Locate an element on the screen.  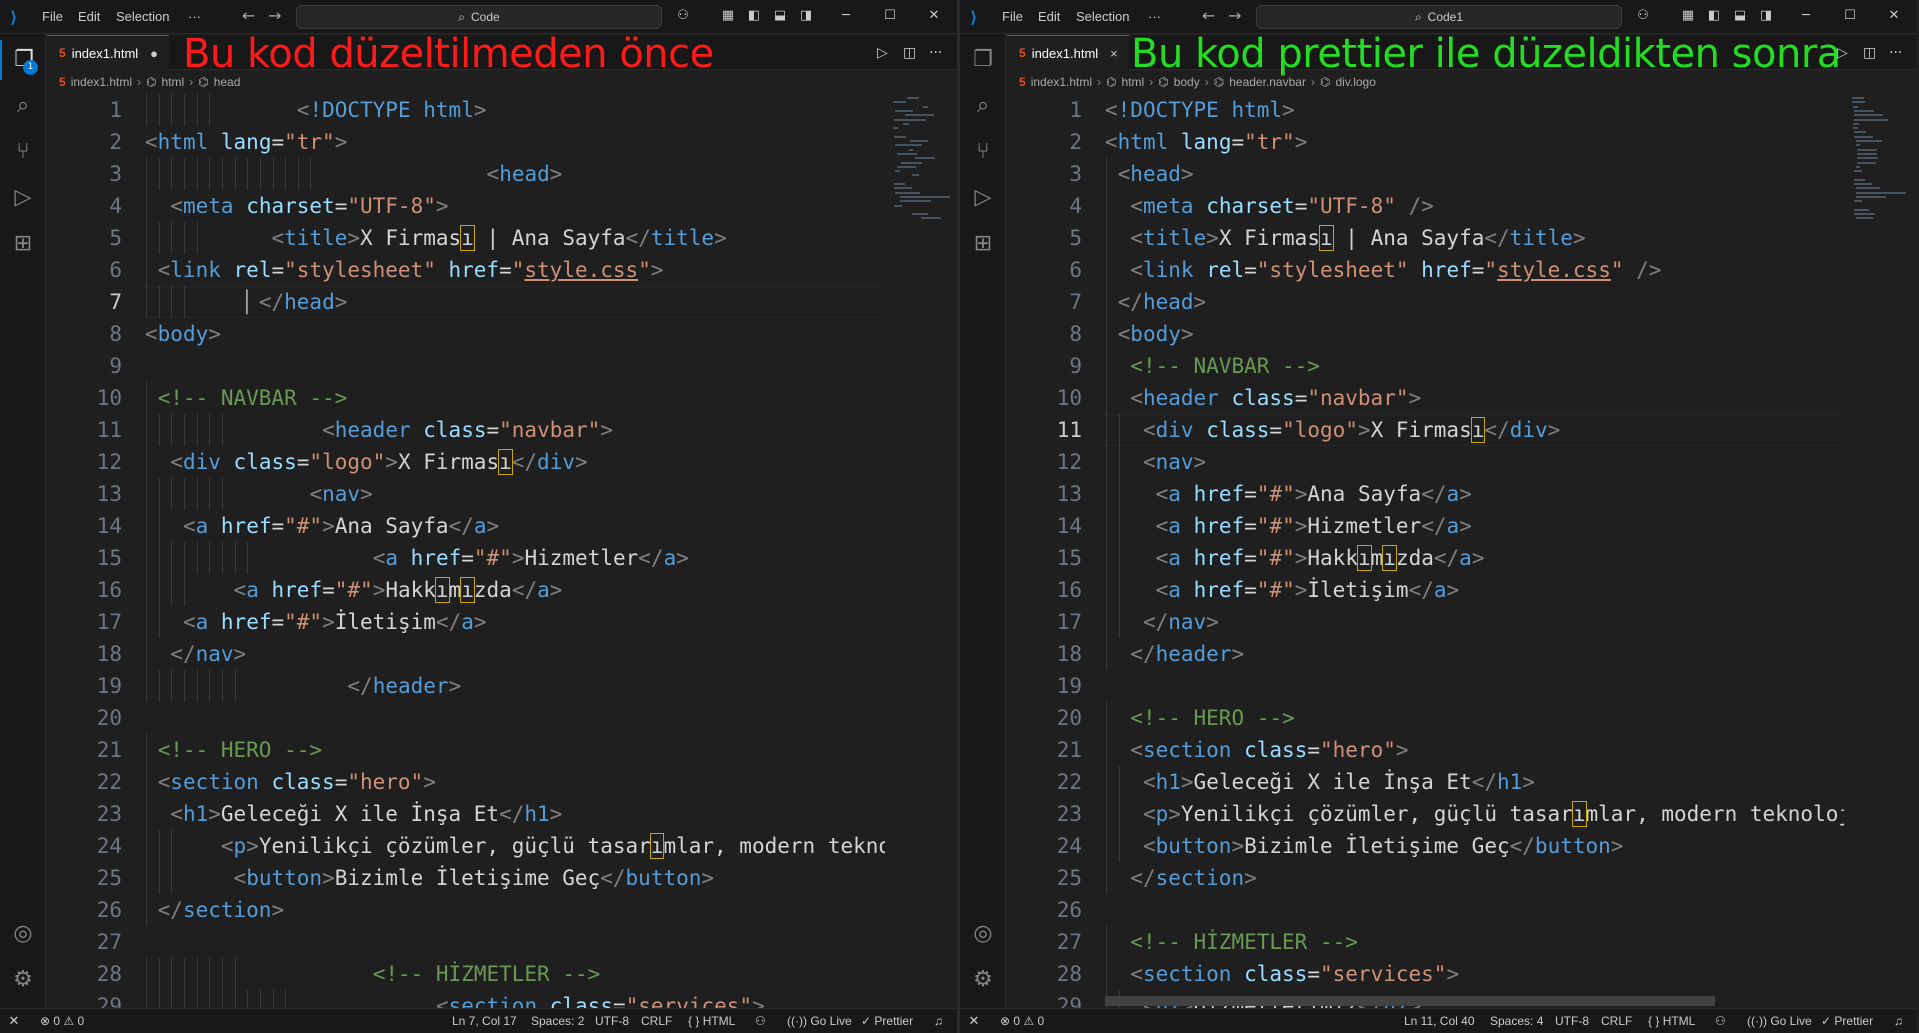
tab-index1-html: 5 index1.html × is located at coordinates (1068, 52).